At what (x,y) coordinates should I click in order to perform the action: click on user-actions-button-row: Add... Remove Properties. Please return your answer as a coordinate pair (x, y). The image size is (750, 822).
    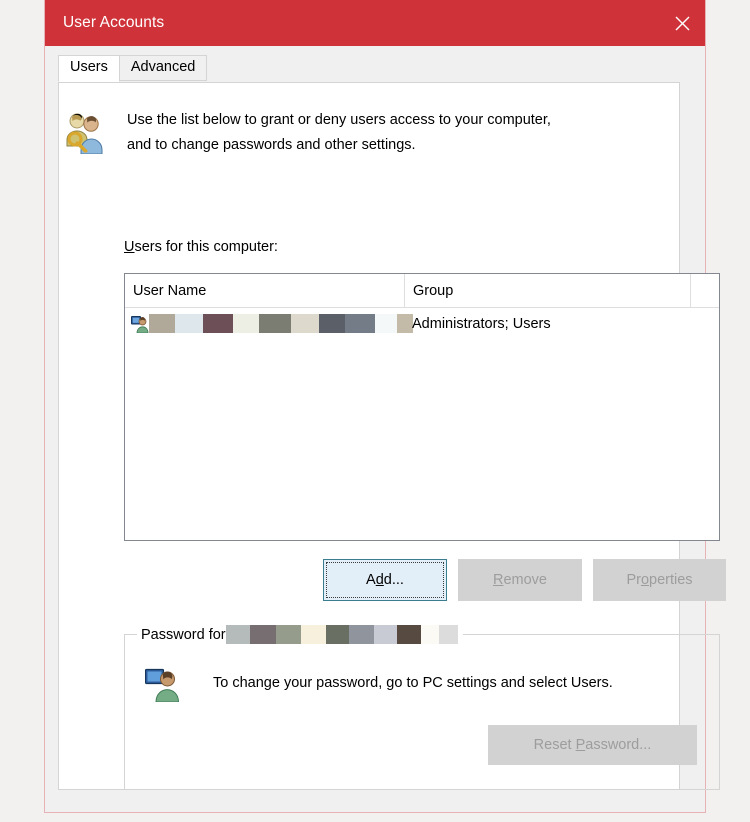
    Looking at the image, I should click on (524, 580).